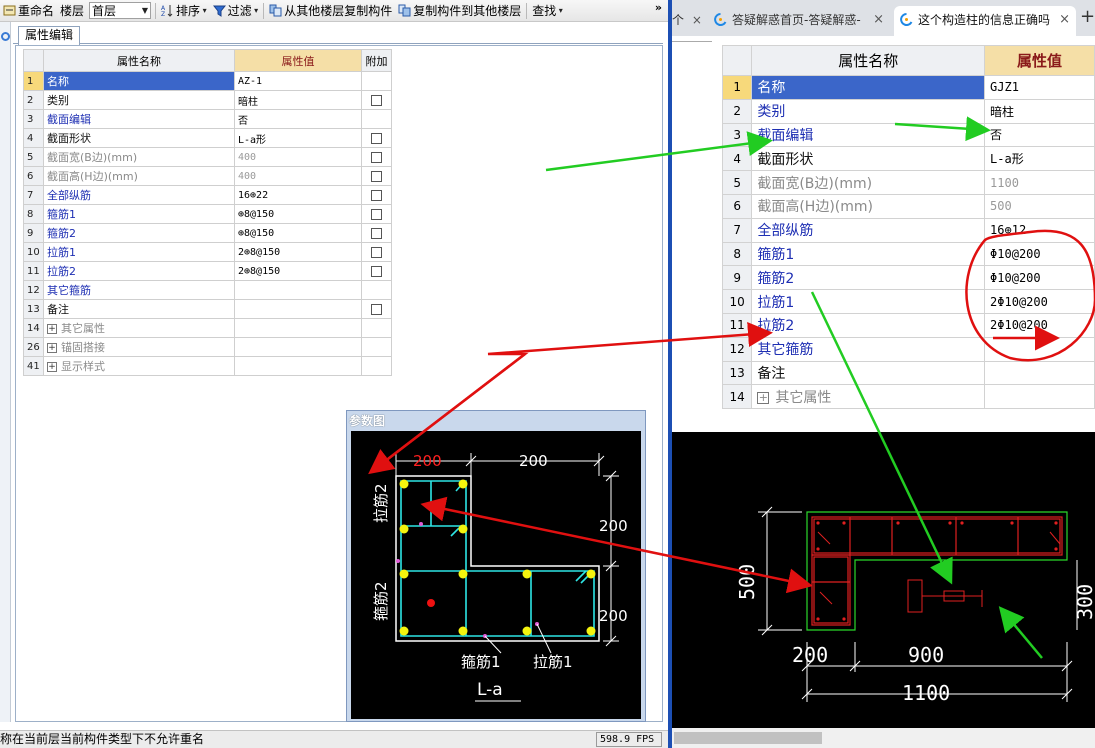  Describe the element at coordinates (139, 157) in the screenshot. I see `property-name: 截面宽(B边)(mm)` at that location.